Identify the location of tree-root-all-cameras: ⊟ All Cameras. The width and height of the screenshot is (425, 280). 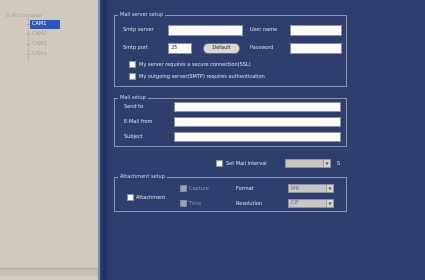
(24, 16).